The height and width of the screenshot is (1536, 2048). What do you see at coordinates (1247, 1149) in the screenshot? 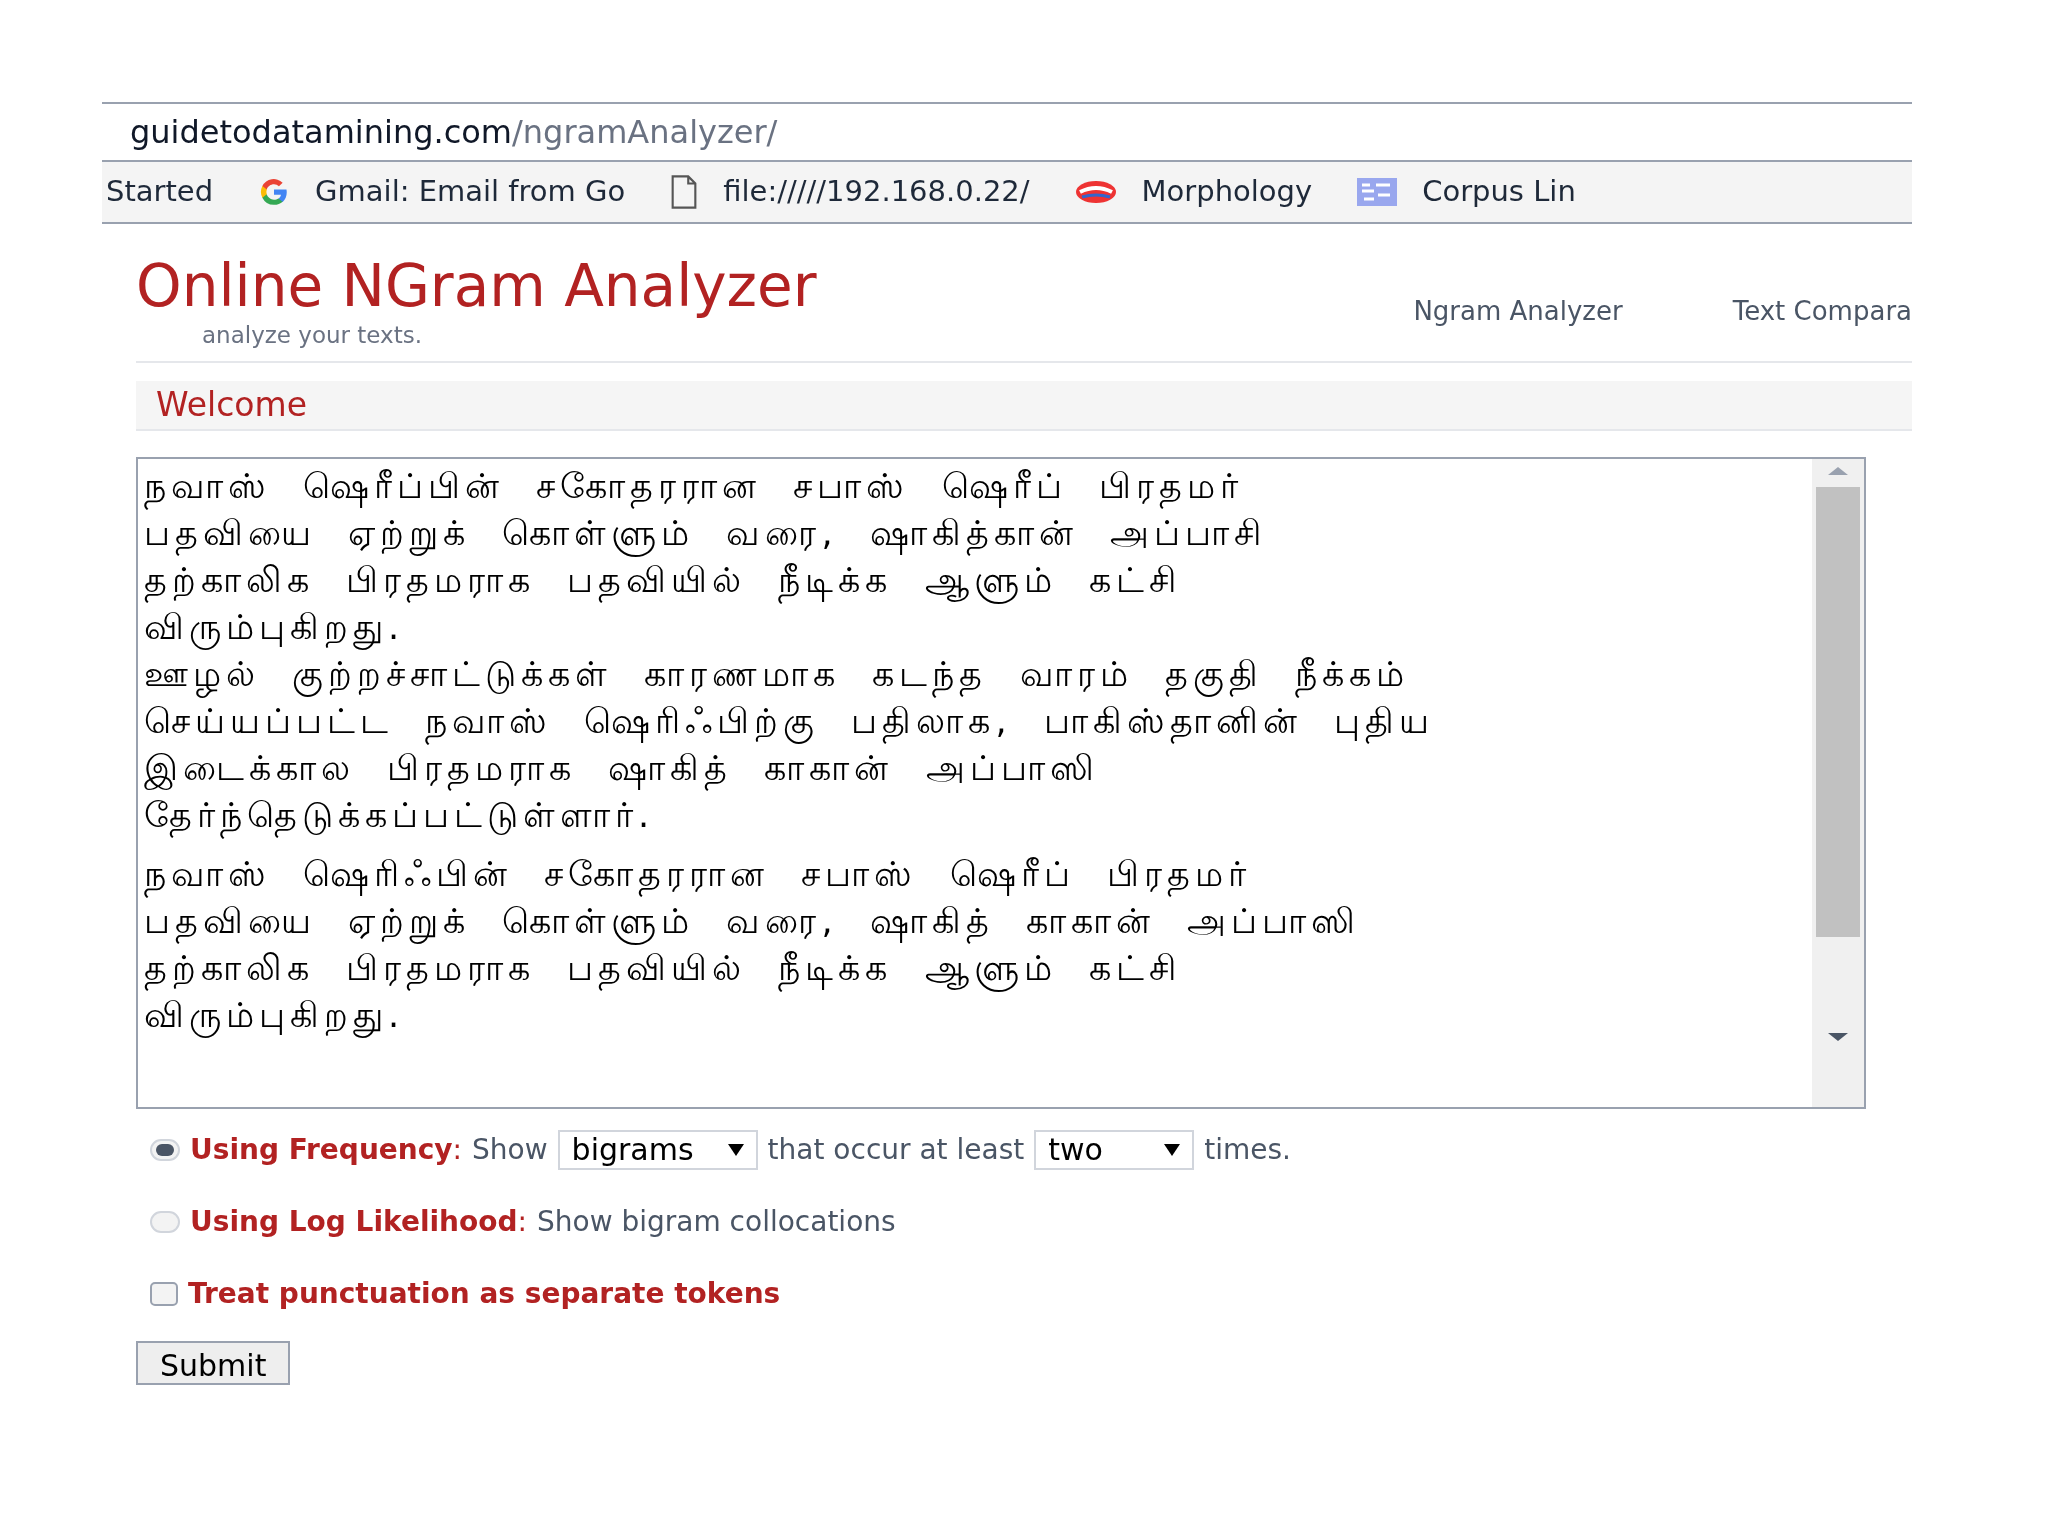
I see `option-text: times.` at bounding box center [1247, 1149].